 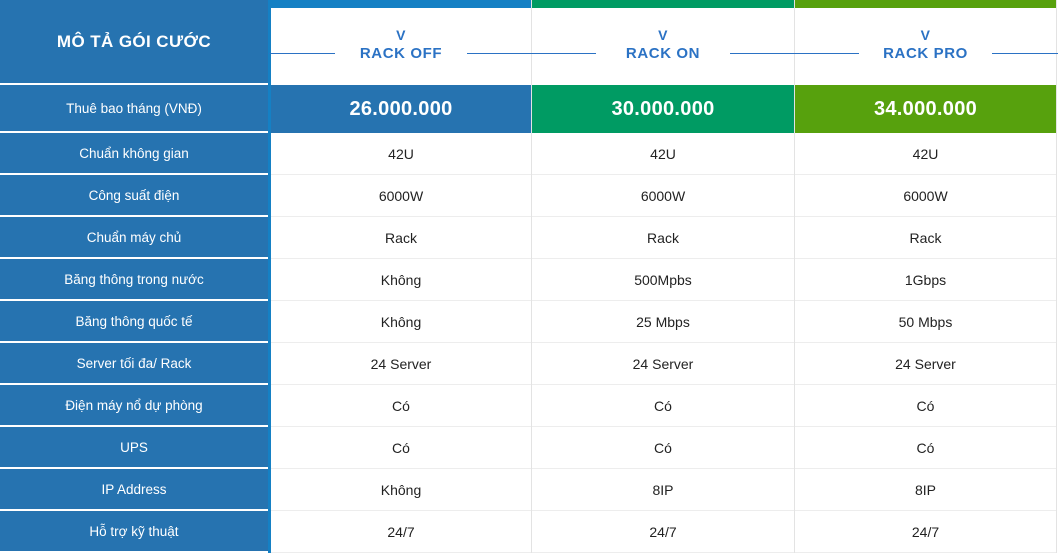 I want to click on package-header-body: V RACK ON, so click(x=663, y=46).